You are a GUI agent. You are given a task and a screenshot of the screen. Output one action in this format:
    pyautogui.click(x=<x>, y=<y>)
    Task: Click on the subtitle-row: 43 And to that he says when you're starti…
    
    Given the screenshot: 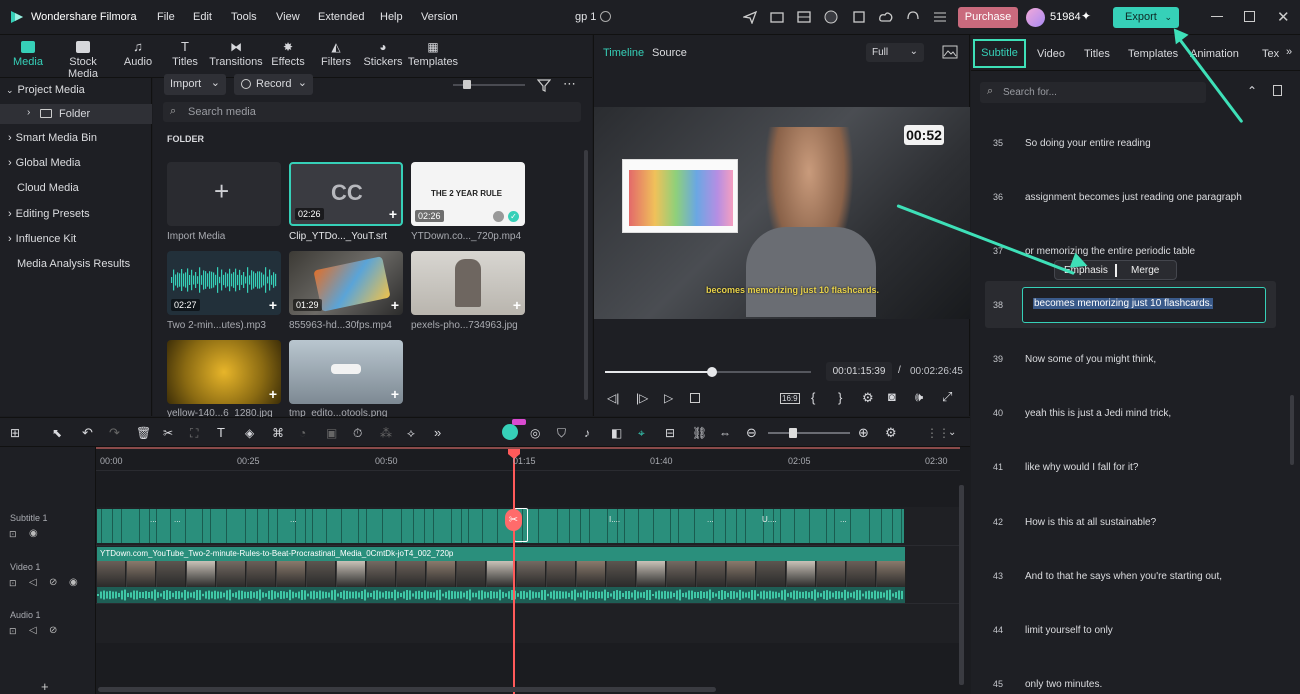 What is the action you would take?
    pyautogui.click(x=1130, y=598)
    